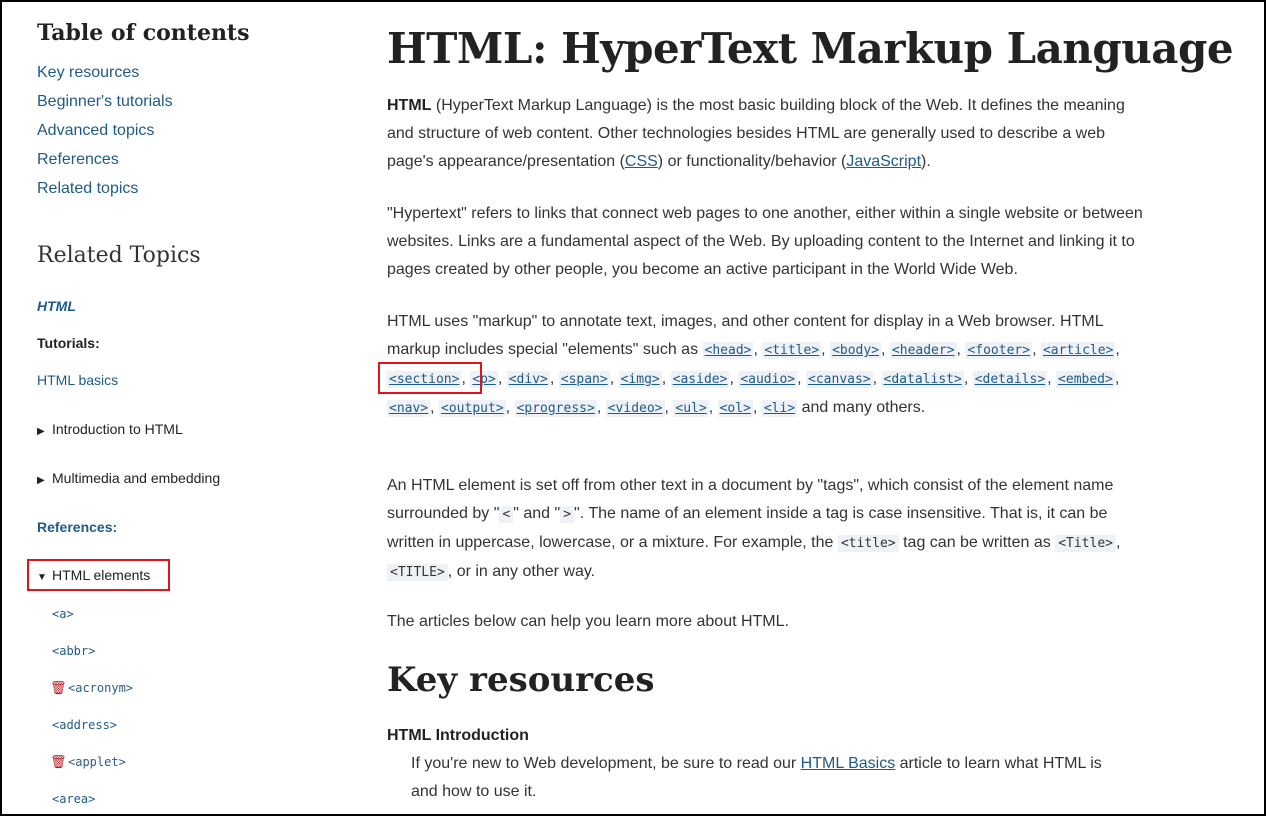  Describe the element at coordinates (78, 159) in the screenshot. I see `toc-link-references: References` at that location.